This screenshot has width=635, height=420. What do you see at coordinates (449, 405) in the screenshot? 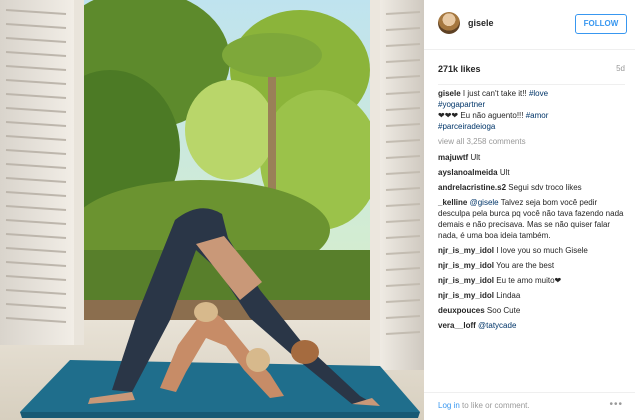
I see `login-link: Log in` at bounding box center [449, 405].